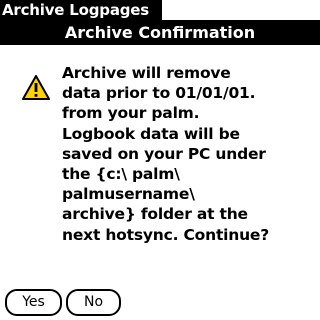 The height and width of the screenshot is (320, 320). I want to click on yes-button: Yes, so click(33, 302).